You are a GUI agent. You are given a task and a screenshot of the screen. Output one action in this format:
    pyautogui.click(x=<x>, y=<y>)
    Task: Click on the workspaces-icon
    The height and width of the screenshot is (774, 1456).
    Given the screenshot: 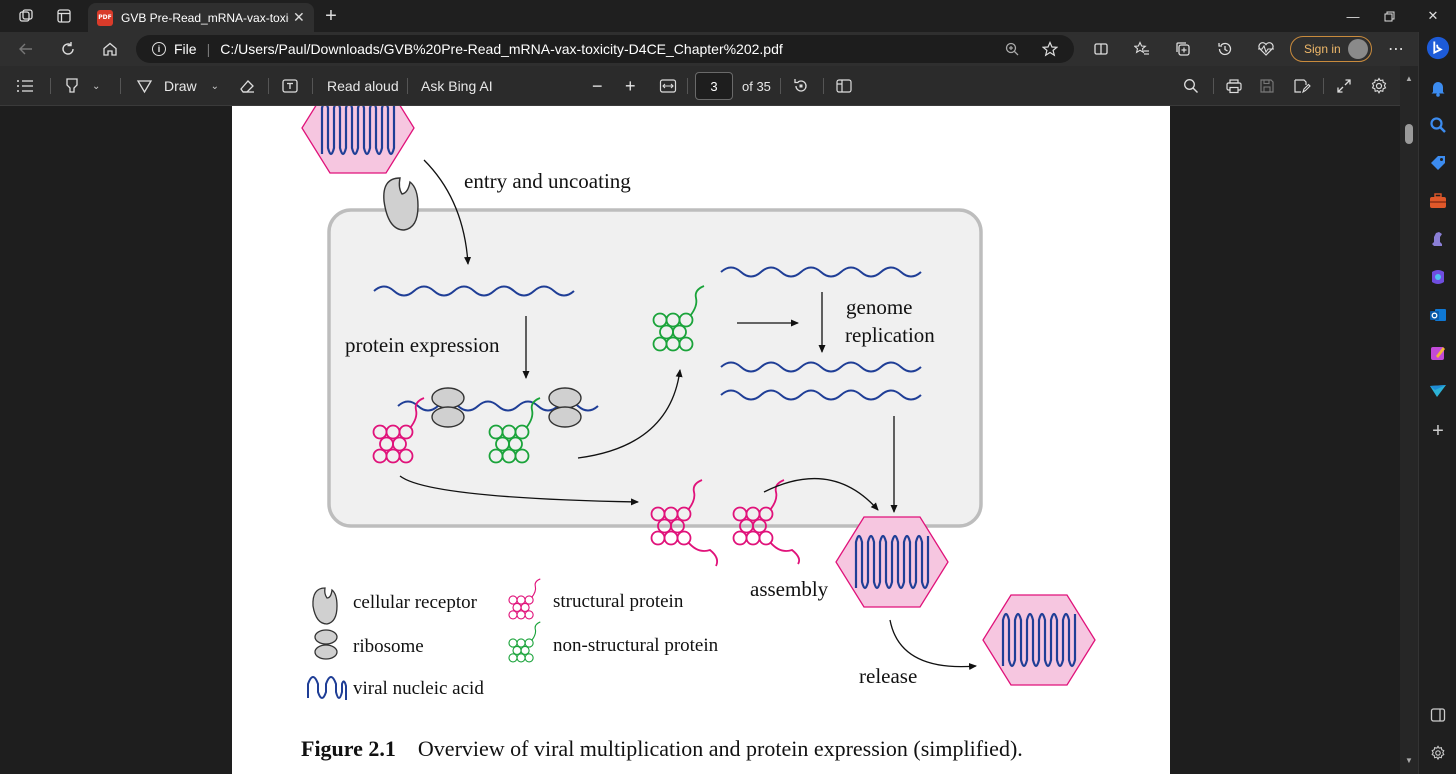 What is the action you would take?
    pyautogui.click(x=26, y=16)
    